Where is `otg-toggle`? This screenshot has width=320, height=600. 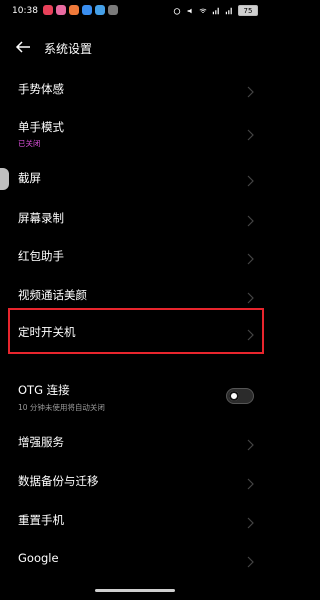 otg-toggle is located at coordinates (240, 396).